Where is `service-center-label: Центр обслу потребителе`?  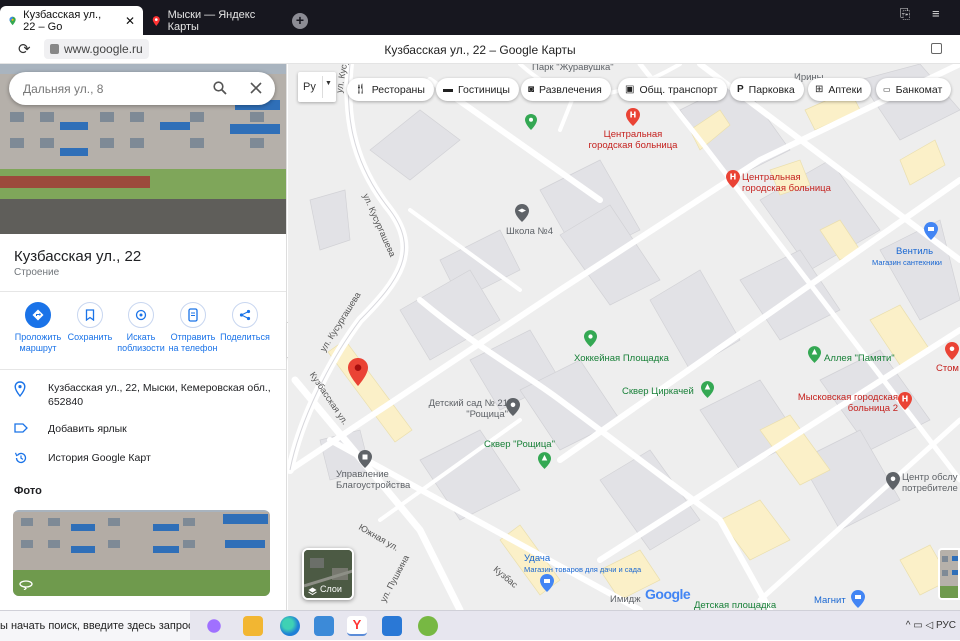 service-center-label: Центр обслу потребителе is located at coordinates (930, 483).